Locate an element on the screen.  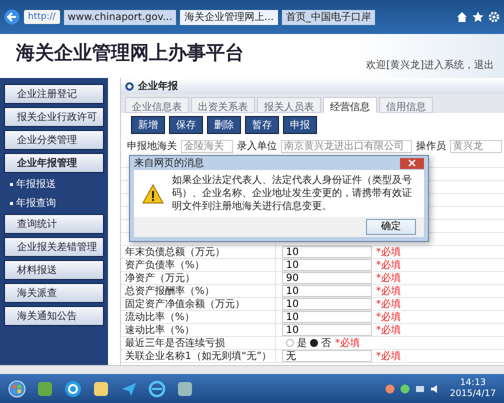
toolbar-button: 保存 is located at coordinates (186, 125).